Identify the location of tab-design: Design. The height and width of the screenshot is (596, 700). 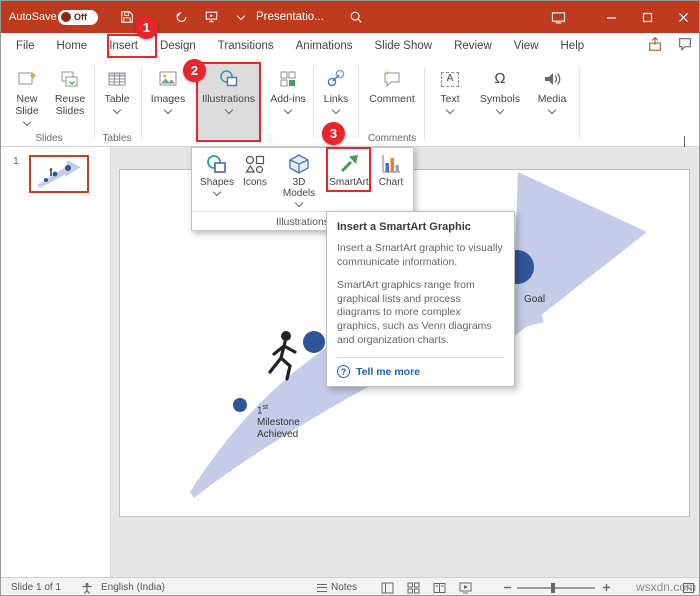
(178, 46).